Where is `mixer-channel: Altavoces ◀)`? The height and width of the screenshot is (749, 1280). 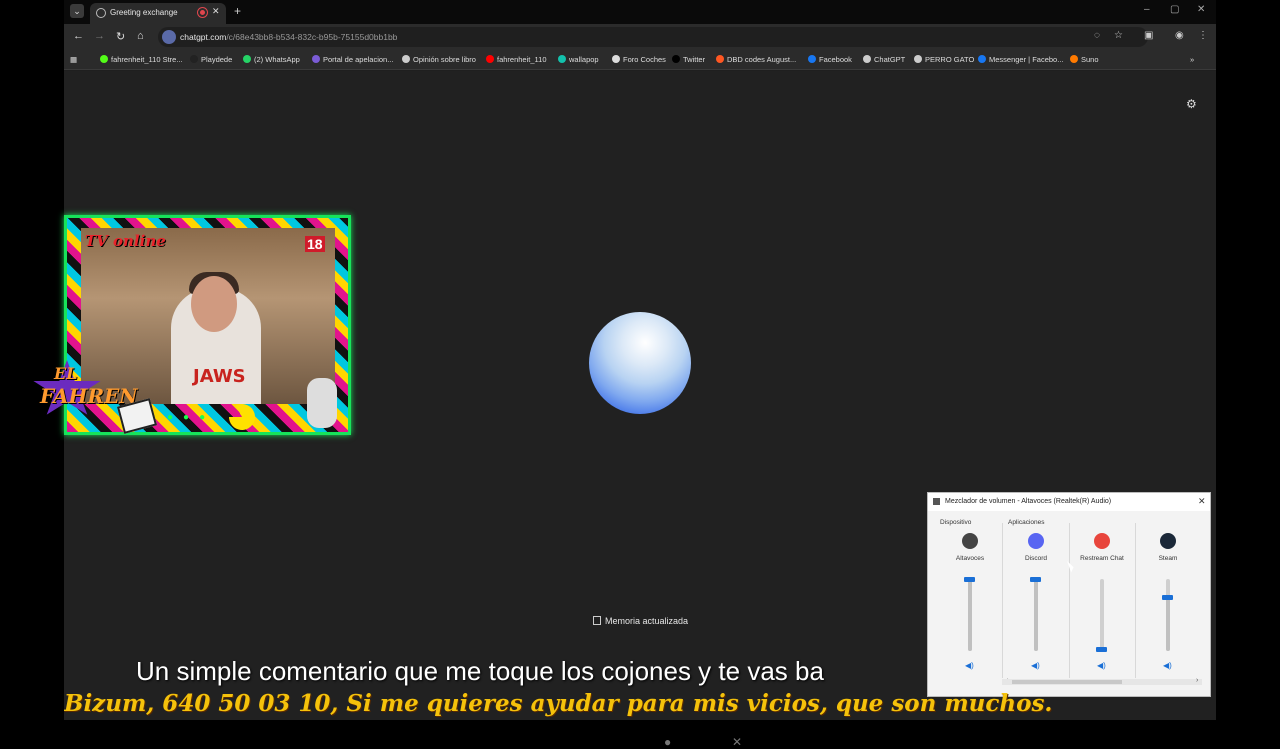
mixer-channel: Altavoces ◀) is located at coordinates (970, 605).